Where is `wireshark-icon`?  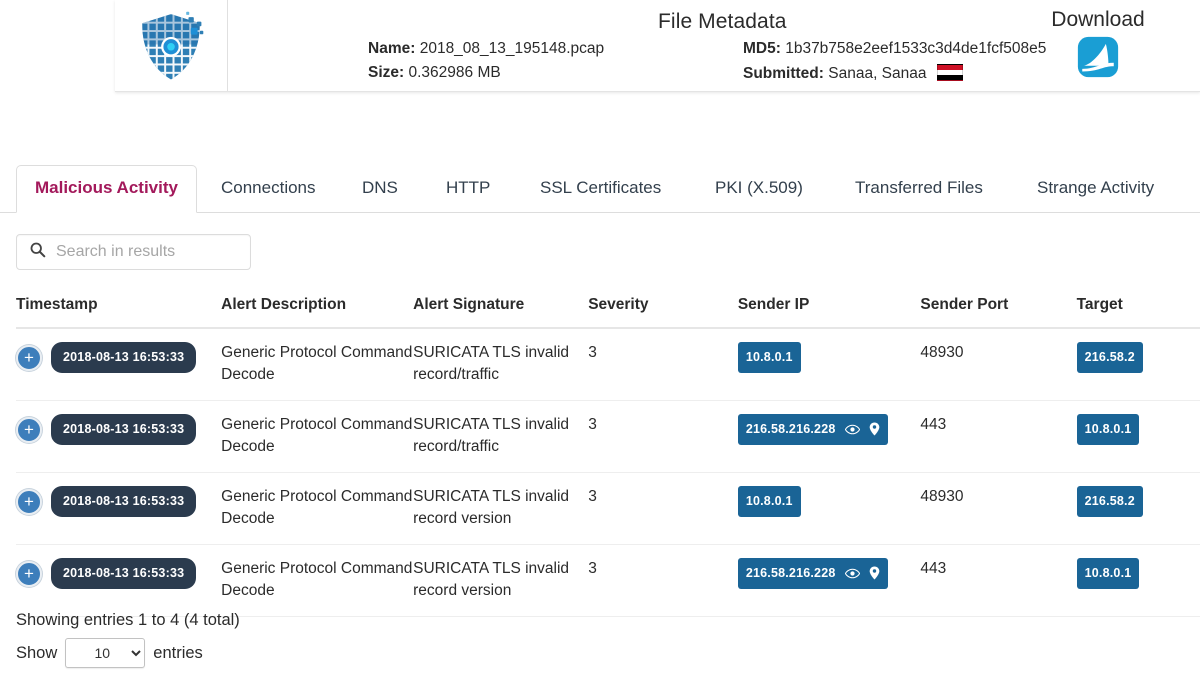 wireshark-icon is located at coordinates (1098, 59).